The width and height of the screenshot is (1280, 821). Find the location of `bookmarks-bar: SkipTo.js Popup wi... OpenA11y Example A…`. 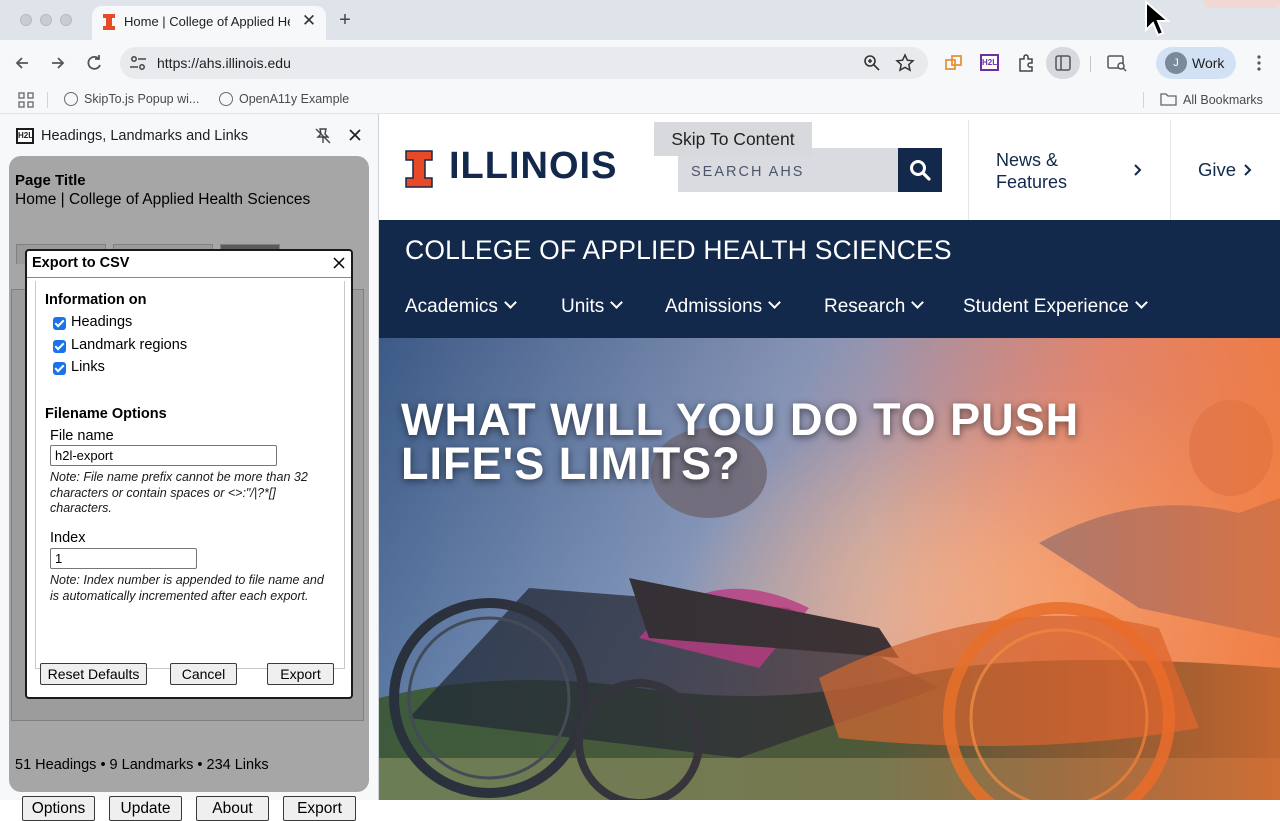

bookmarks-bar: SkipTo.js Popup wi... OpenA11y Example A… is located at coordinates (640, 100).